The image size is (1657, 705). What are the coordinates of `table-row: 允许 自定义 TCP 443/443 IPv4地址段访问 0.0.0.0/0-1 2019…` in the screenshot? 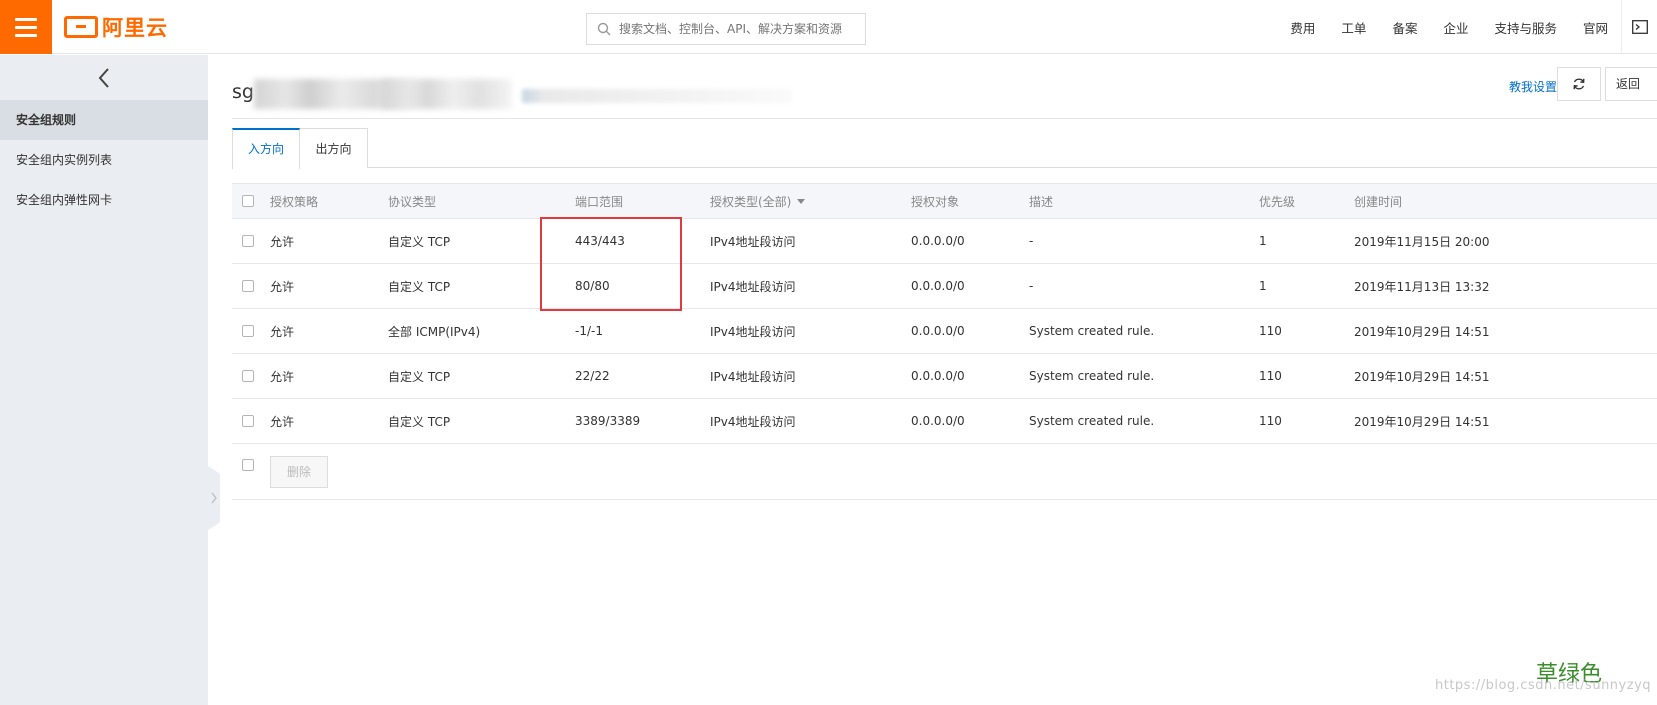 It's located at (944, 241).